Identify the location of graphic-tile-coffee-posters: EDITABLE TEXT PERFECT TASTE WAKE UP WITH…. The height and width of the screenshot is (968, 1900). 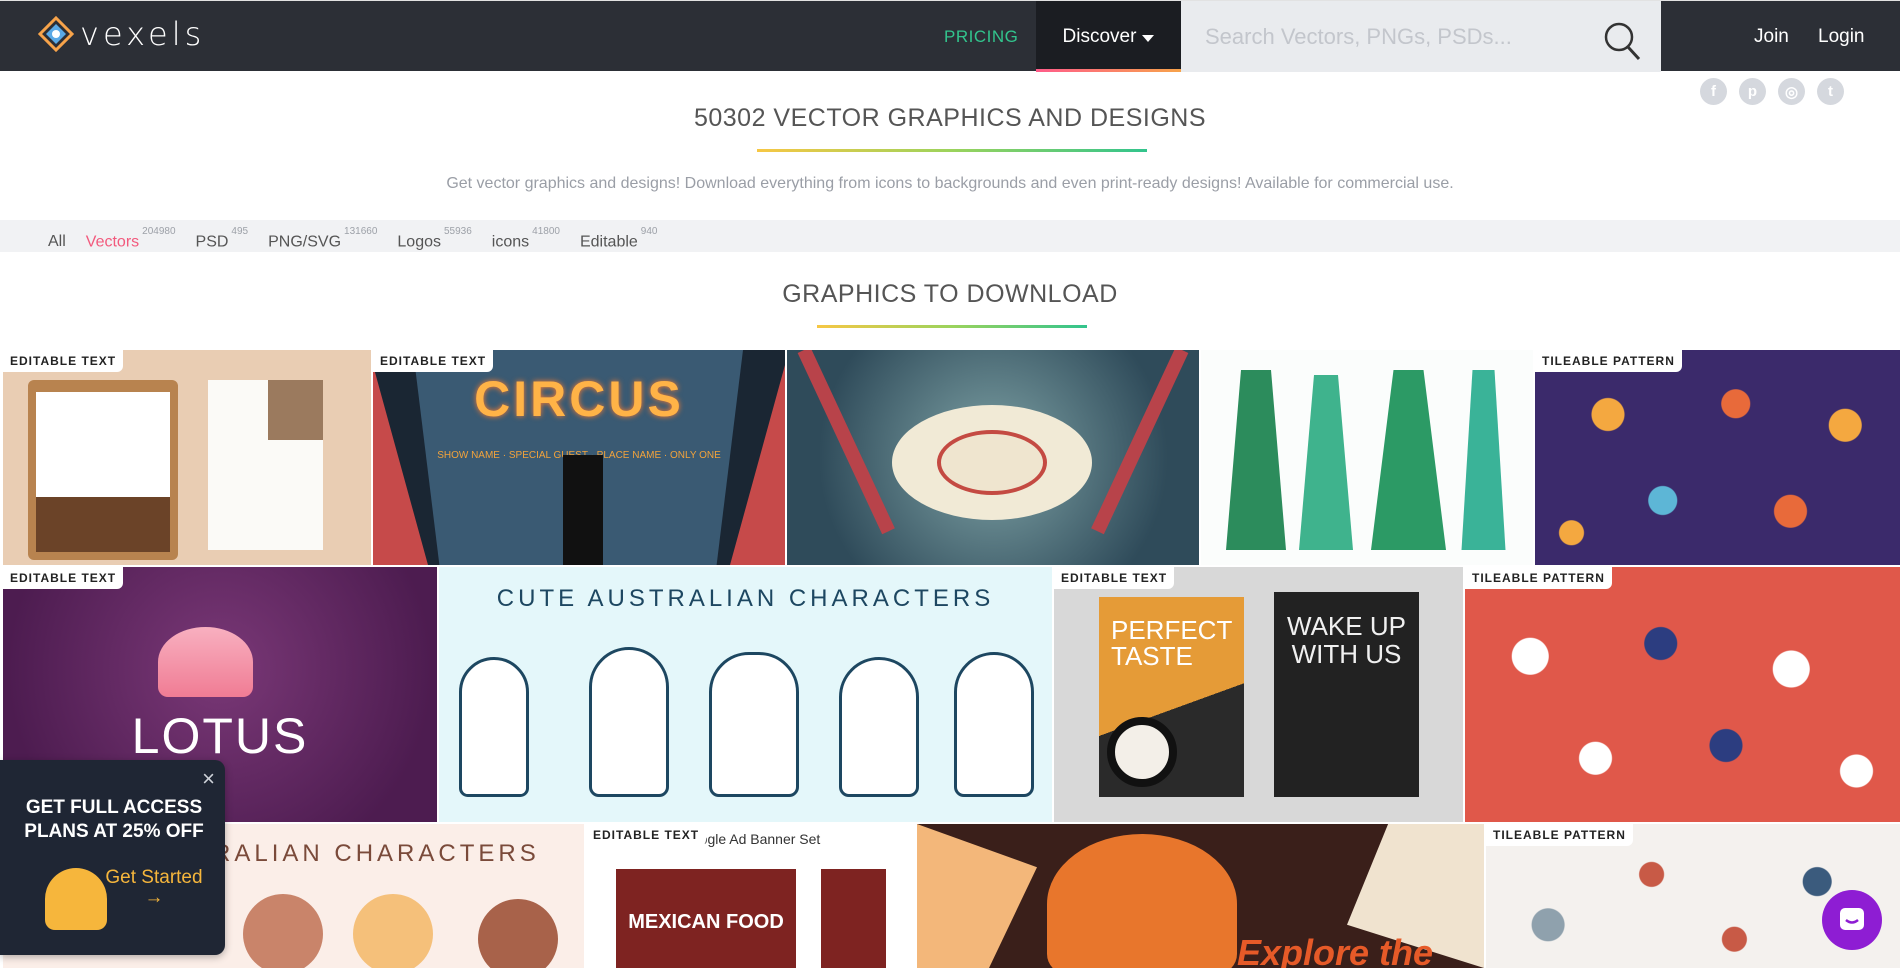
(1258, 694).